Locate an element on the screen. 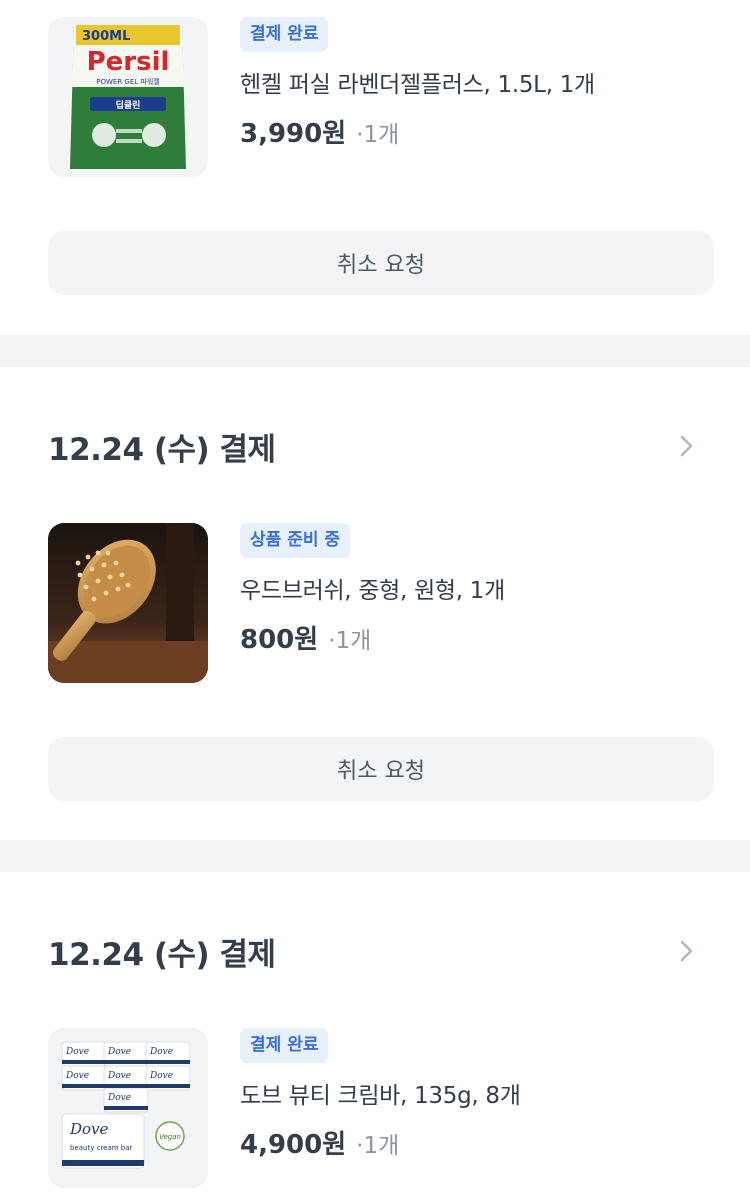 The height and width of the screenshot is (1195, 750). svg-text: 300ML is located at coordinates (106, 36).